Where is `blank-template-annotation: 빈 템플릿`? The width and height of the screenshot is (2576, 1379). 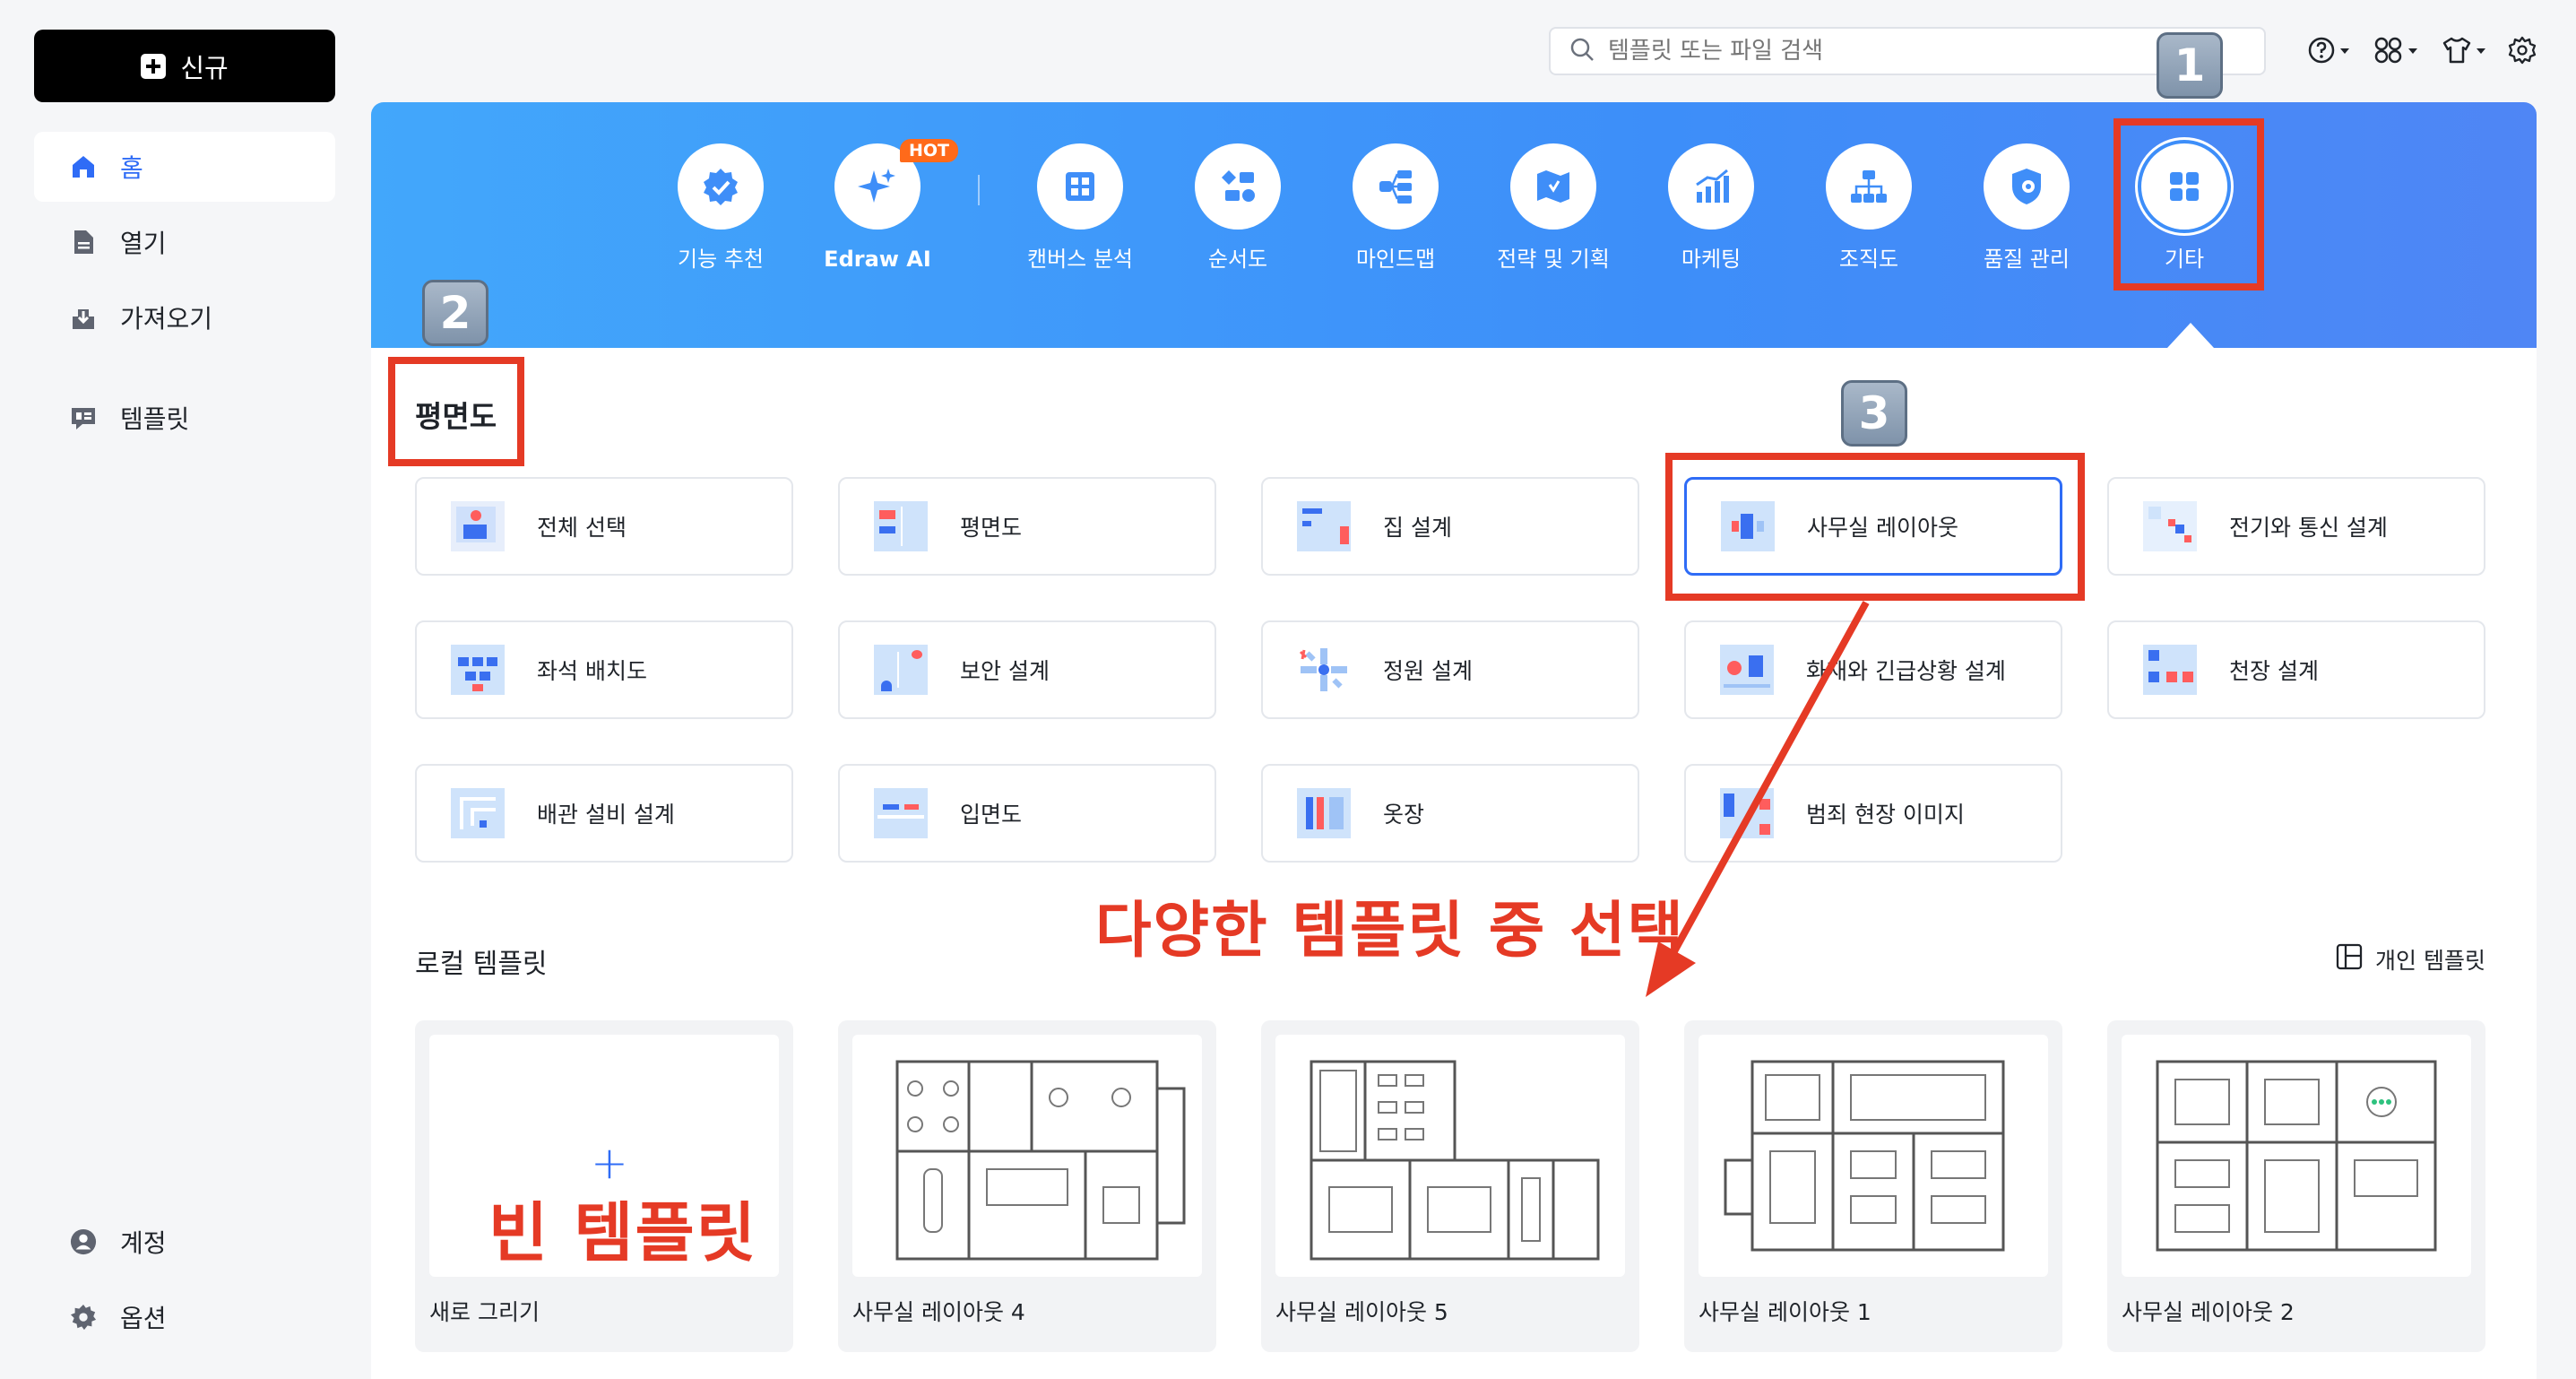 blank-template-annotation: 빈 템플릿 is located at coordinates (623, 1233).